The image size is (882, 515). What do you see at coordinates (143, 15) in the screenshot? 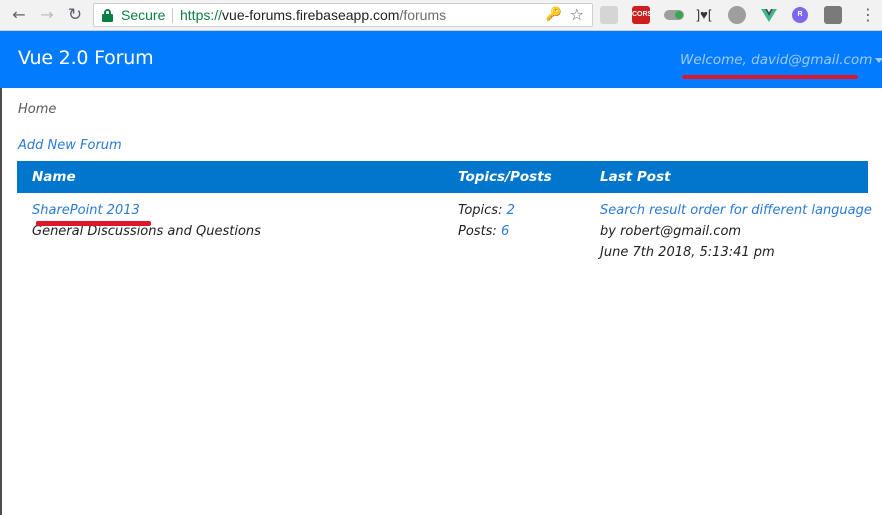
I see `secure-label: Secure` at bounding box center [143, 15].